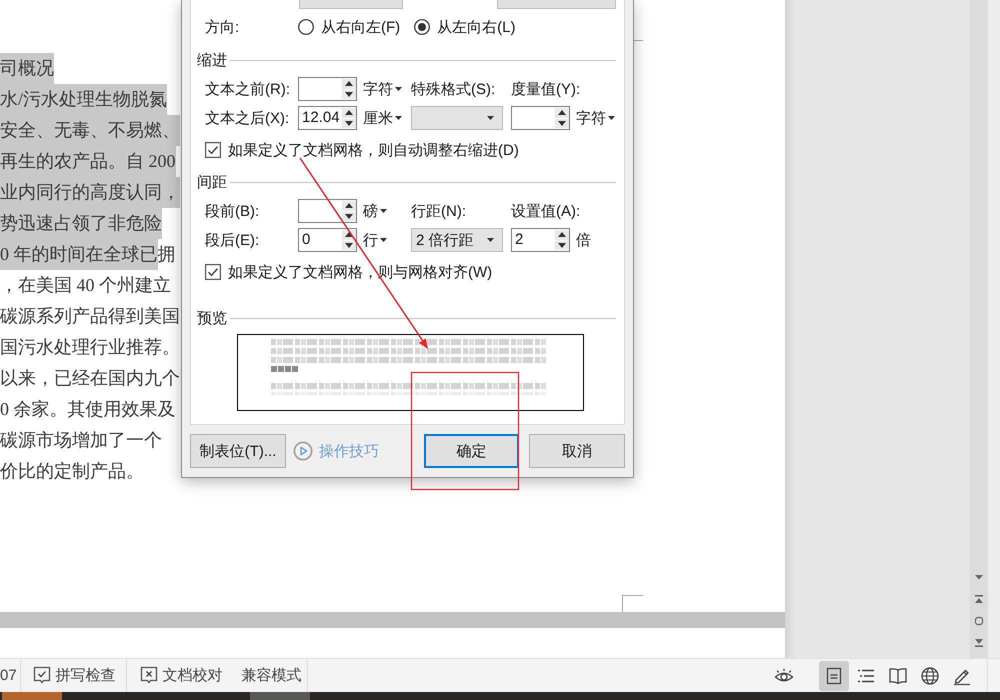  What do you see at coordinates (85, 285) in the screenshot?
I see `document-text: ，在美国 40 个州建立` at bounding box center [85, 285].